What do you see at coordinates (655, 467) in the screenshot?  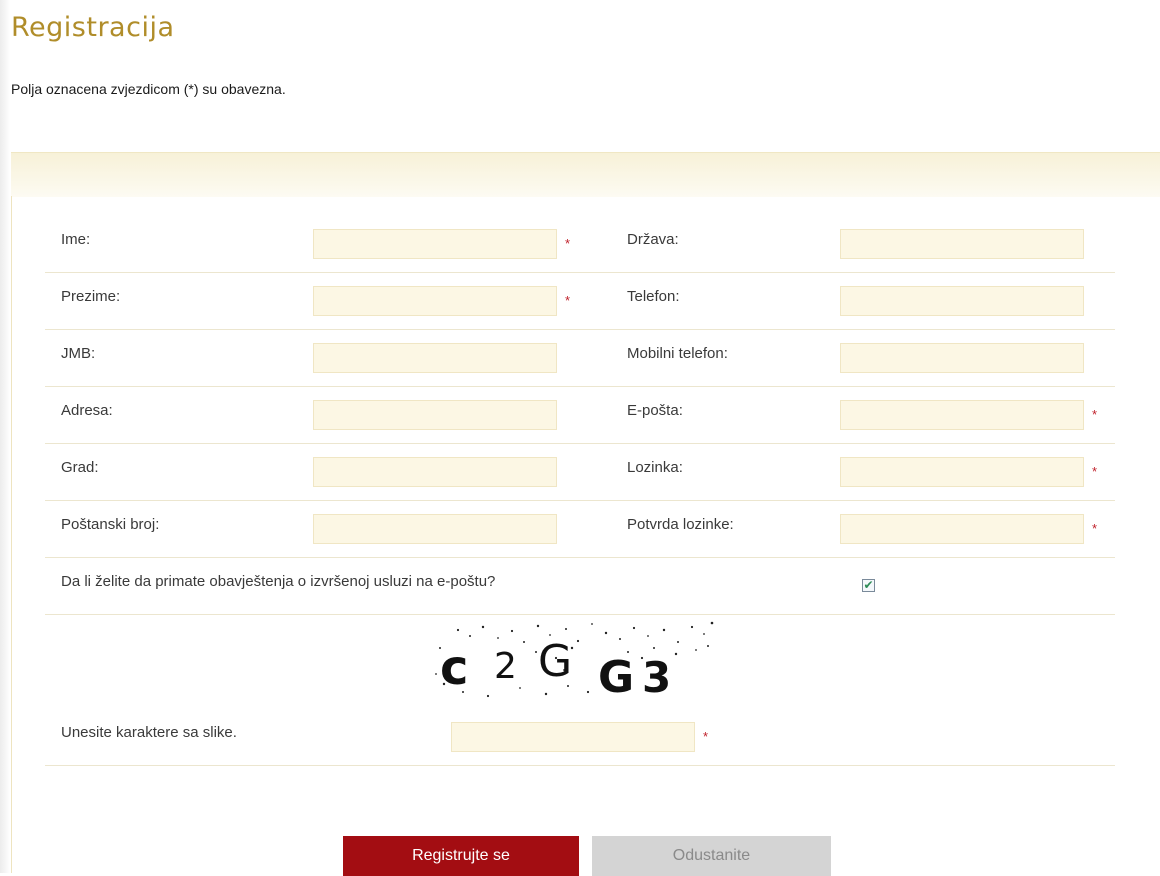 I see `password-label: Lozinka:` at bounding box center [655, 467].